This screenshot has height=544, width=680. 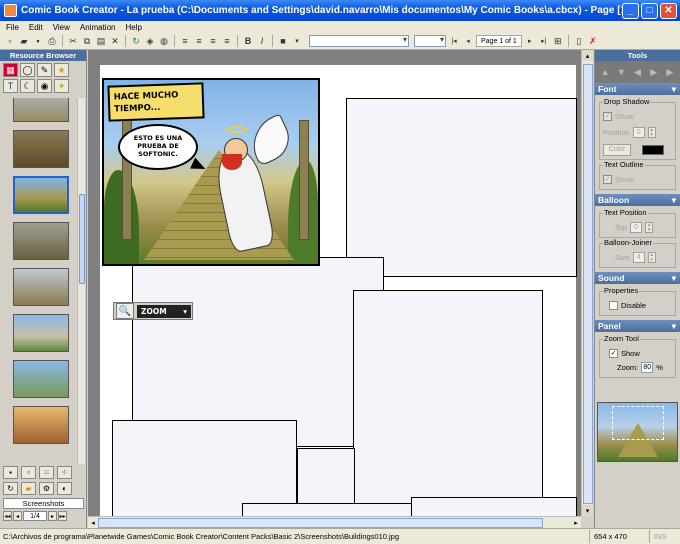 What do you see at coordinates (613, 353) in the screenshot?
I see `zoom-show-checkbox: ✓` at bounding box center [613, 353].